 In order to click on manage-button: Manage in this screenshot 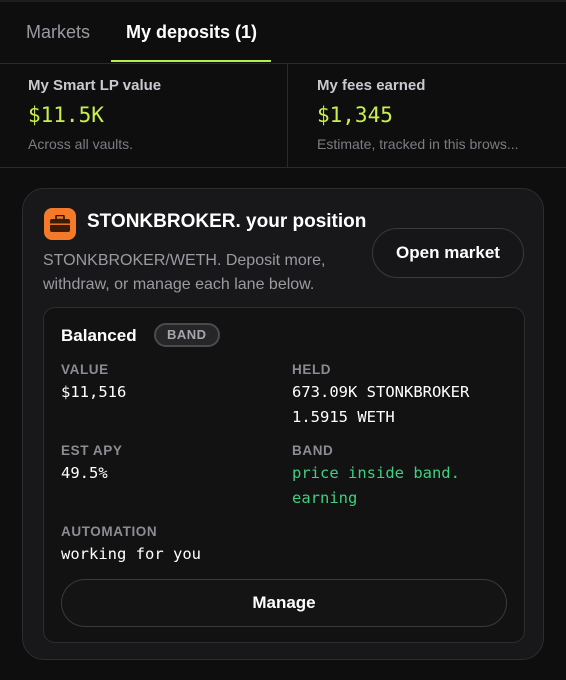, I will do `click(284, 603)`.